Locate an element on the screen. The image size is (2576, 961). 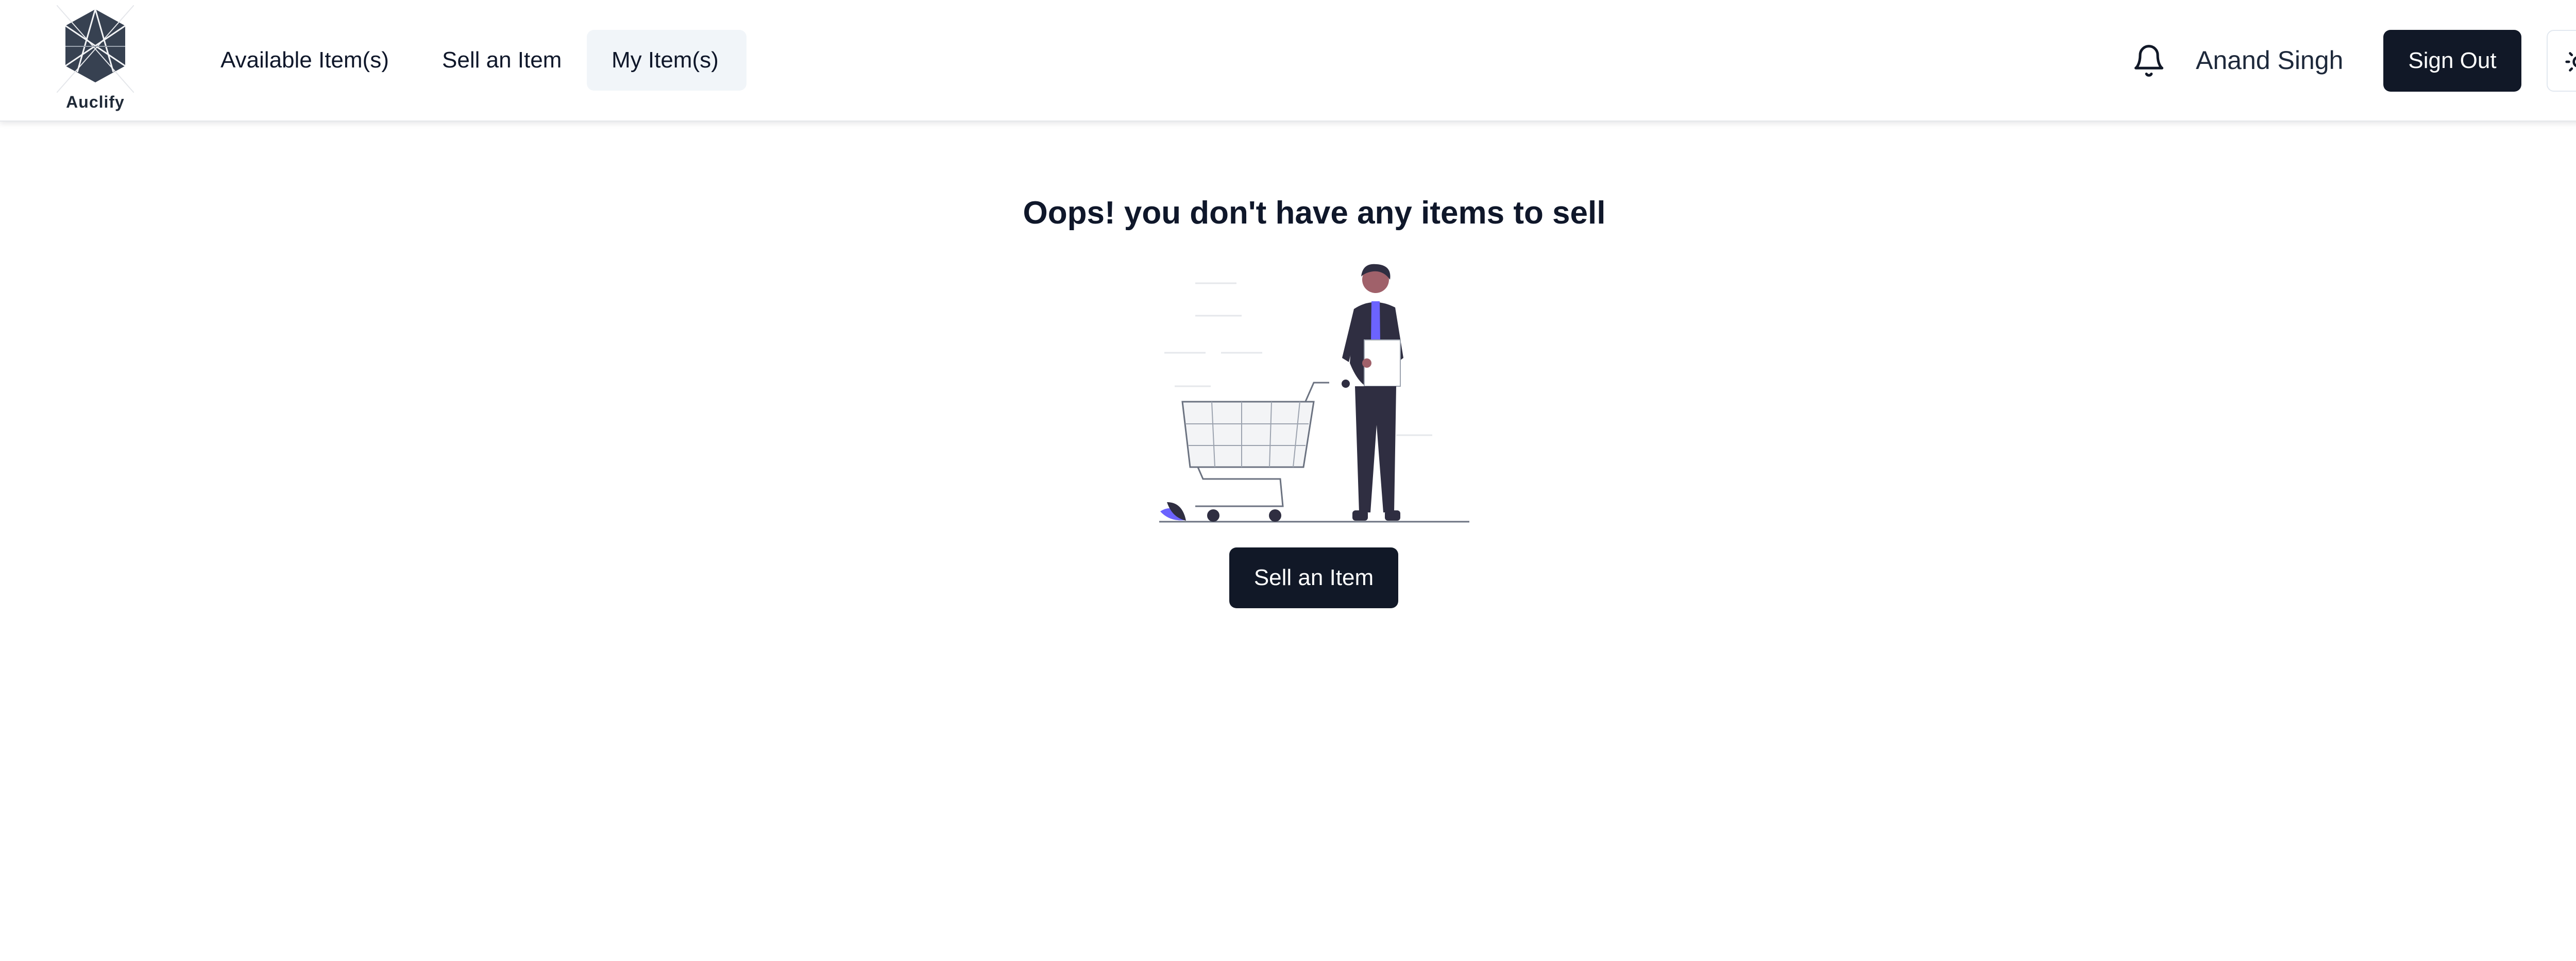
nav-sell-item: Sell an Item is located at coordinates (501, 60).